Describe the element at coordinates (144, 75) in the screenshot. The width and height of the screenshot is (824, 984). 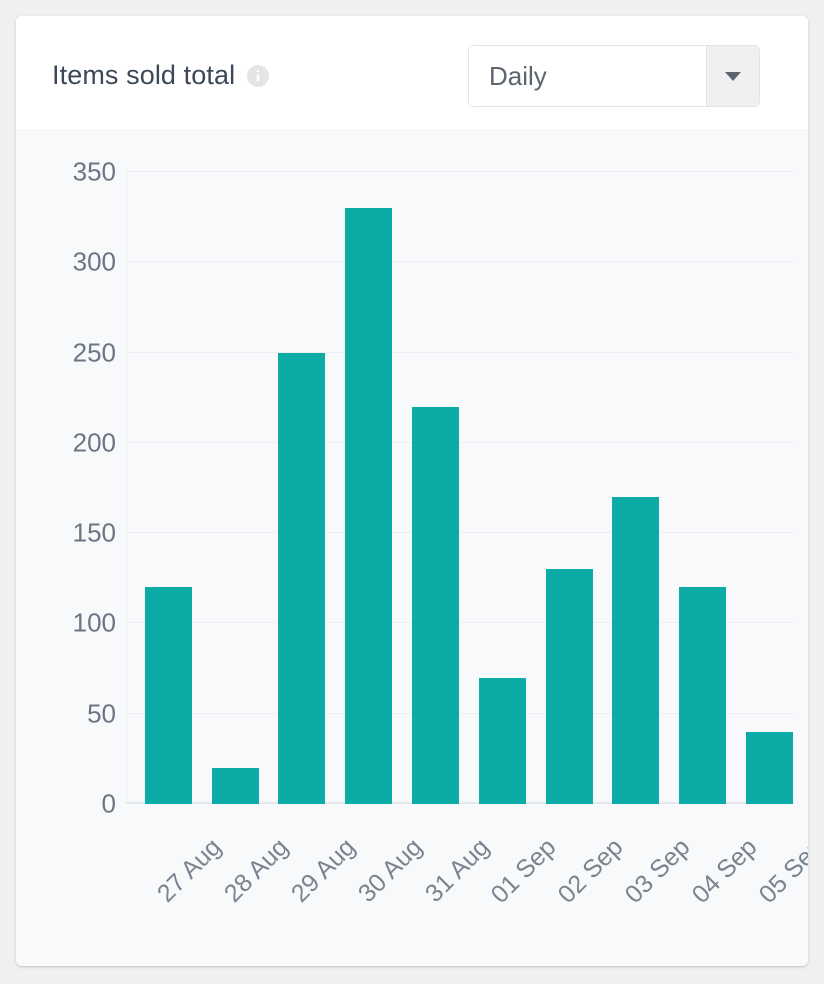
I see `page-title: Items sold total` at that location.